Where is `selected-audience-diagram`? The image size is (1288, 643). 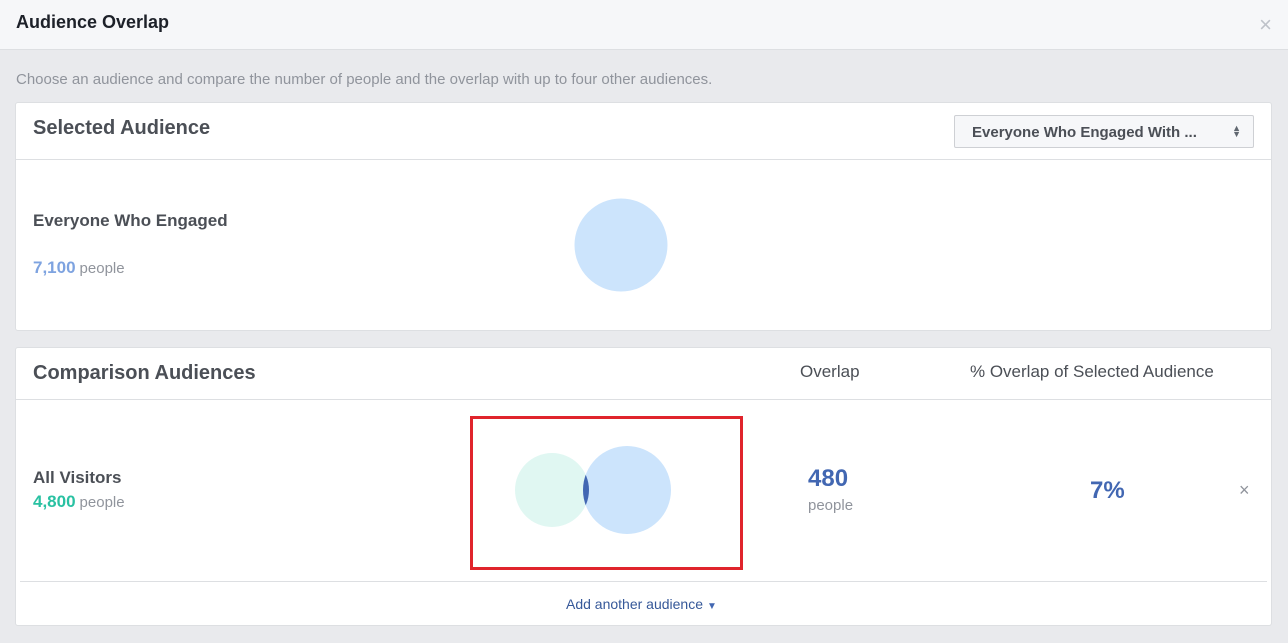
selected-audience-diagram is located at coordinates (621, 245).